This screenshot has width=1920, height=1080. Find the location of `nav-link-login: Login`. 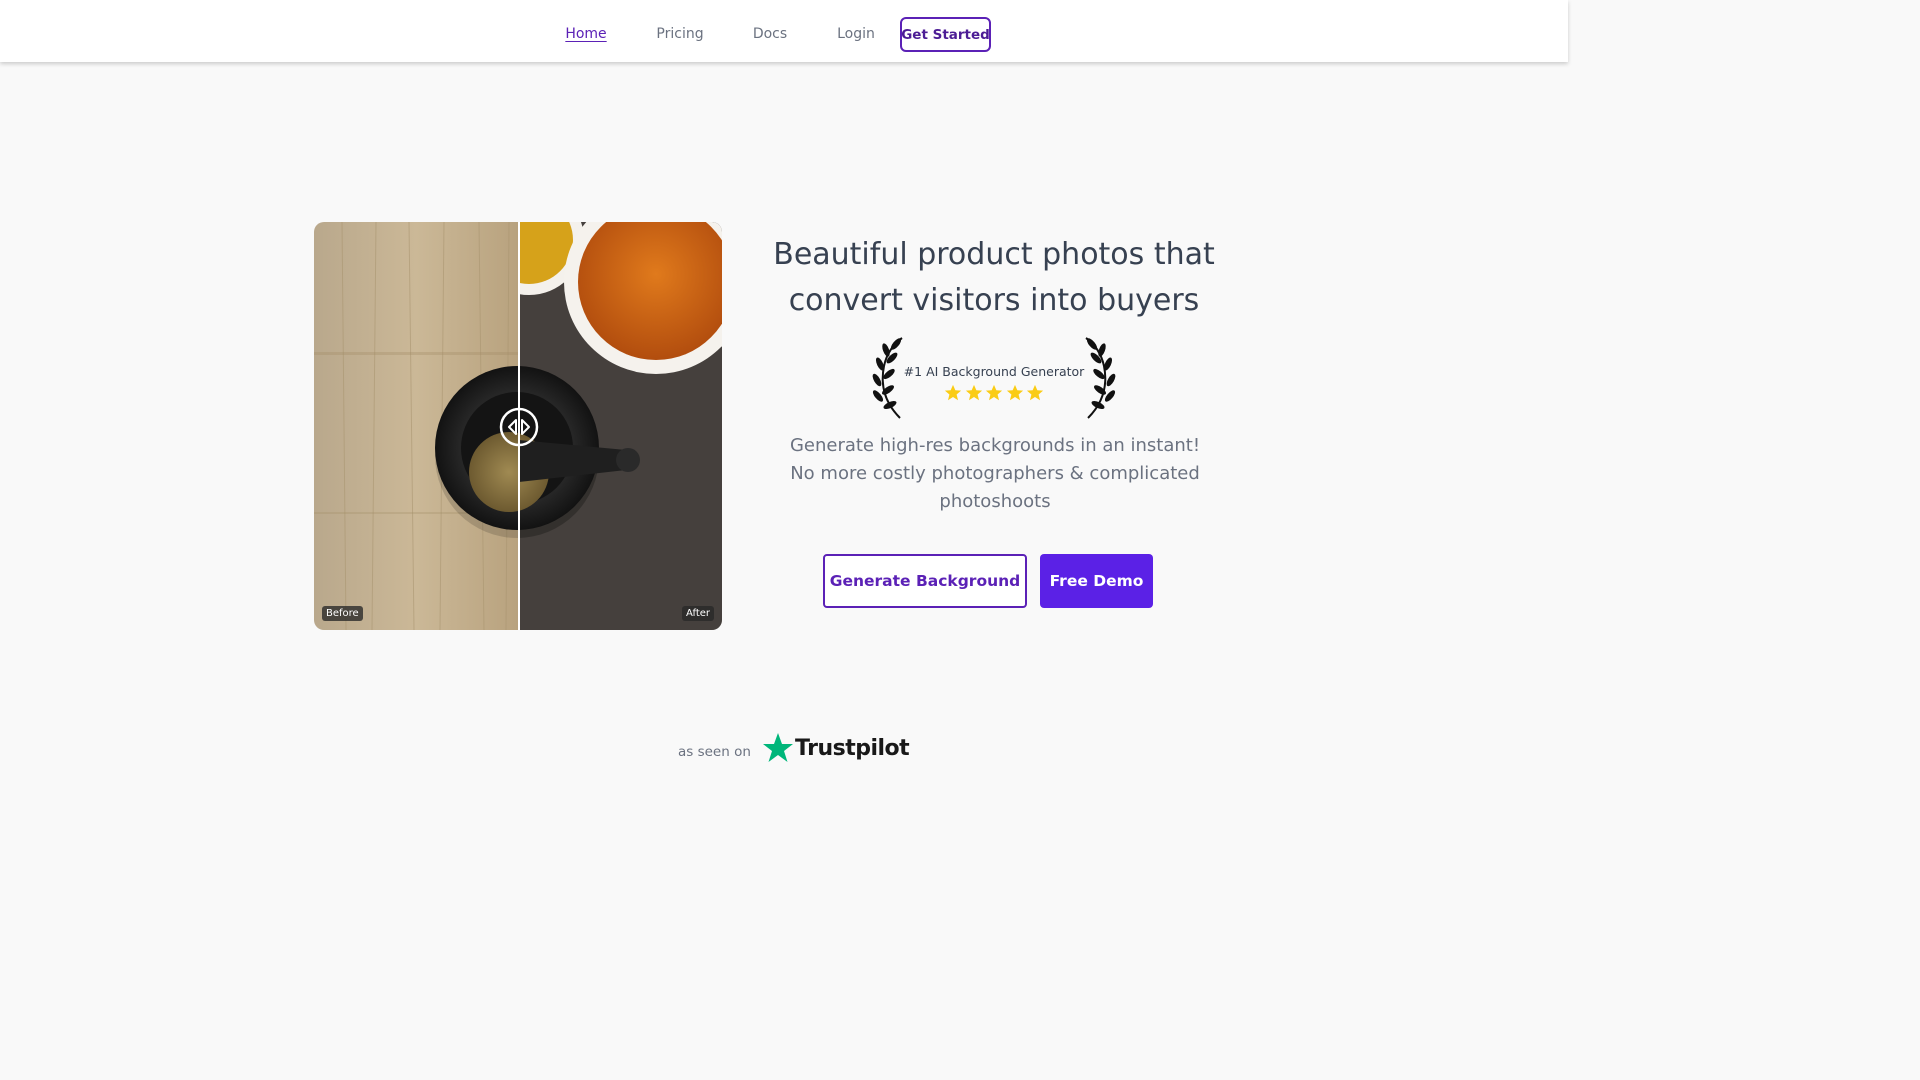

nav-link-login: Login is located at coordinates (856, 34).